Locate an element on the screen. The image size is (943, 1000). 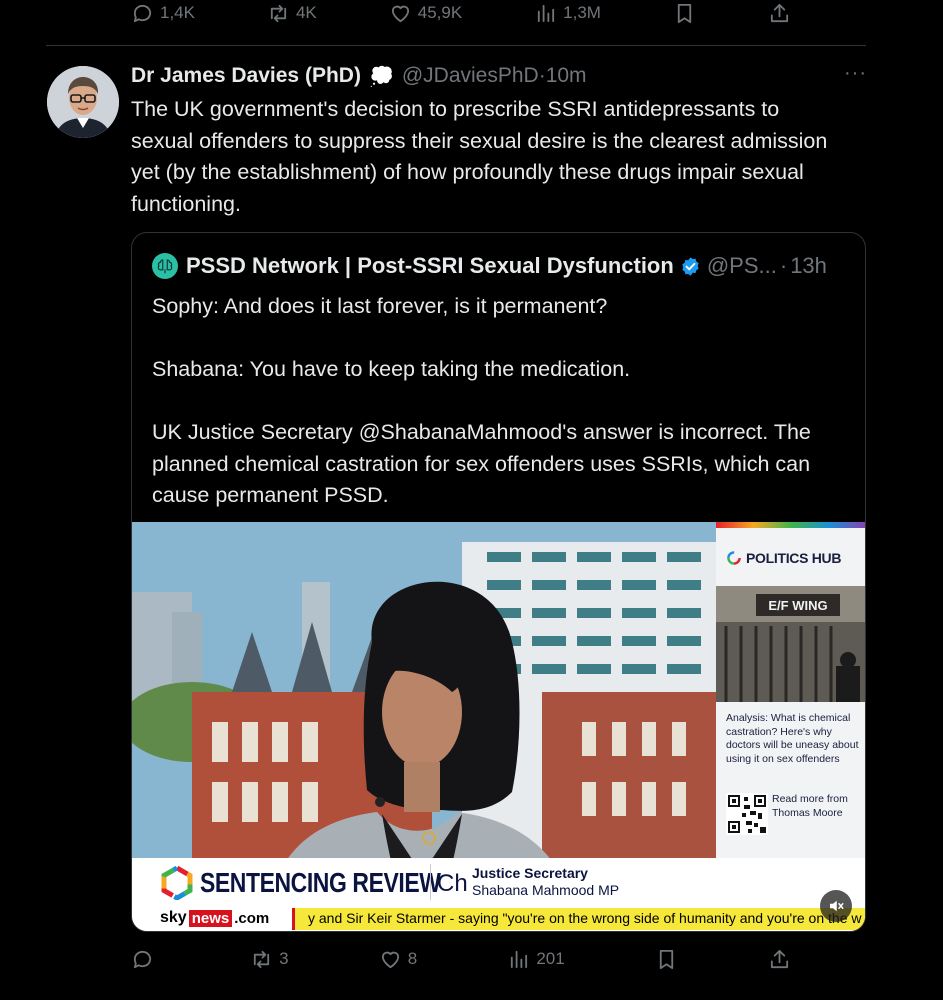
tweet-divider is located at coordinates (456, 45).